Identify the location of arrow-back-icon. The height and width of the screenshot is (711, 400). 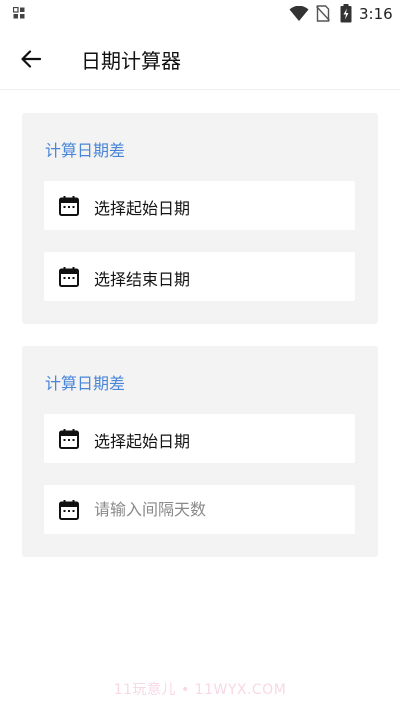
(31, 59).